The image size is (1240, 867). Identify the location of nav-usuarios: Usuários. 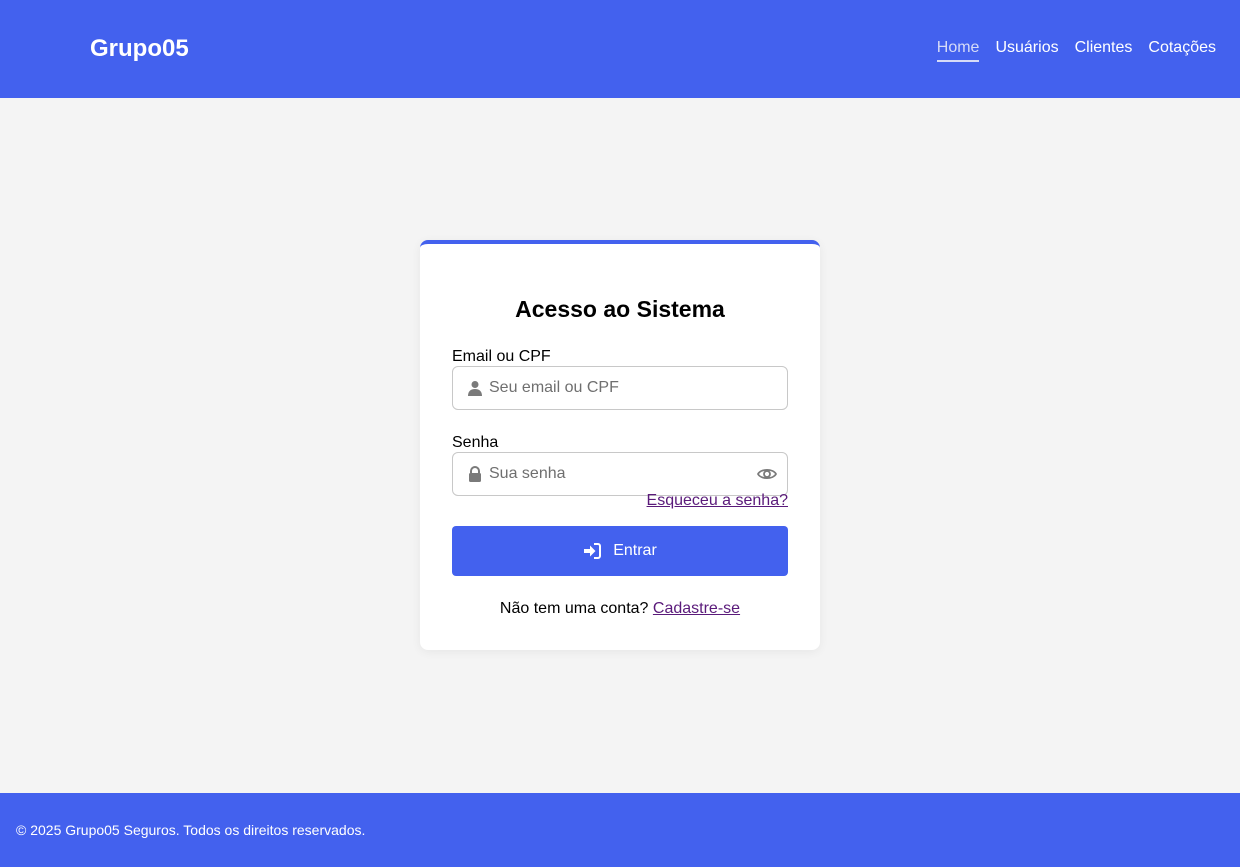
(1026, 50).